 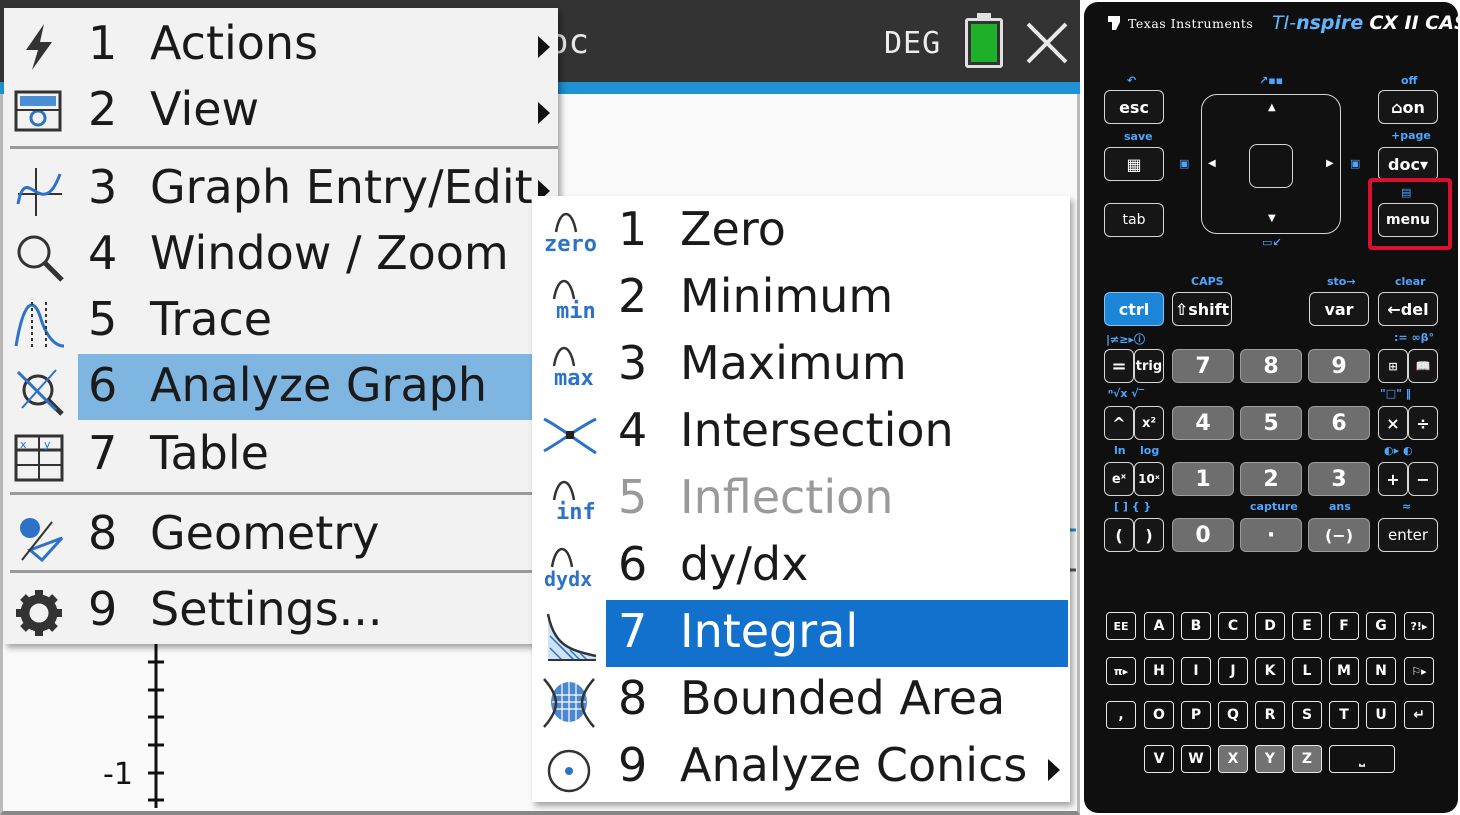 I want to click on left-paren-key: (, so click(x=1119, y=535).